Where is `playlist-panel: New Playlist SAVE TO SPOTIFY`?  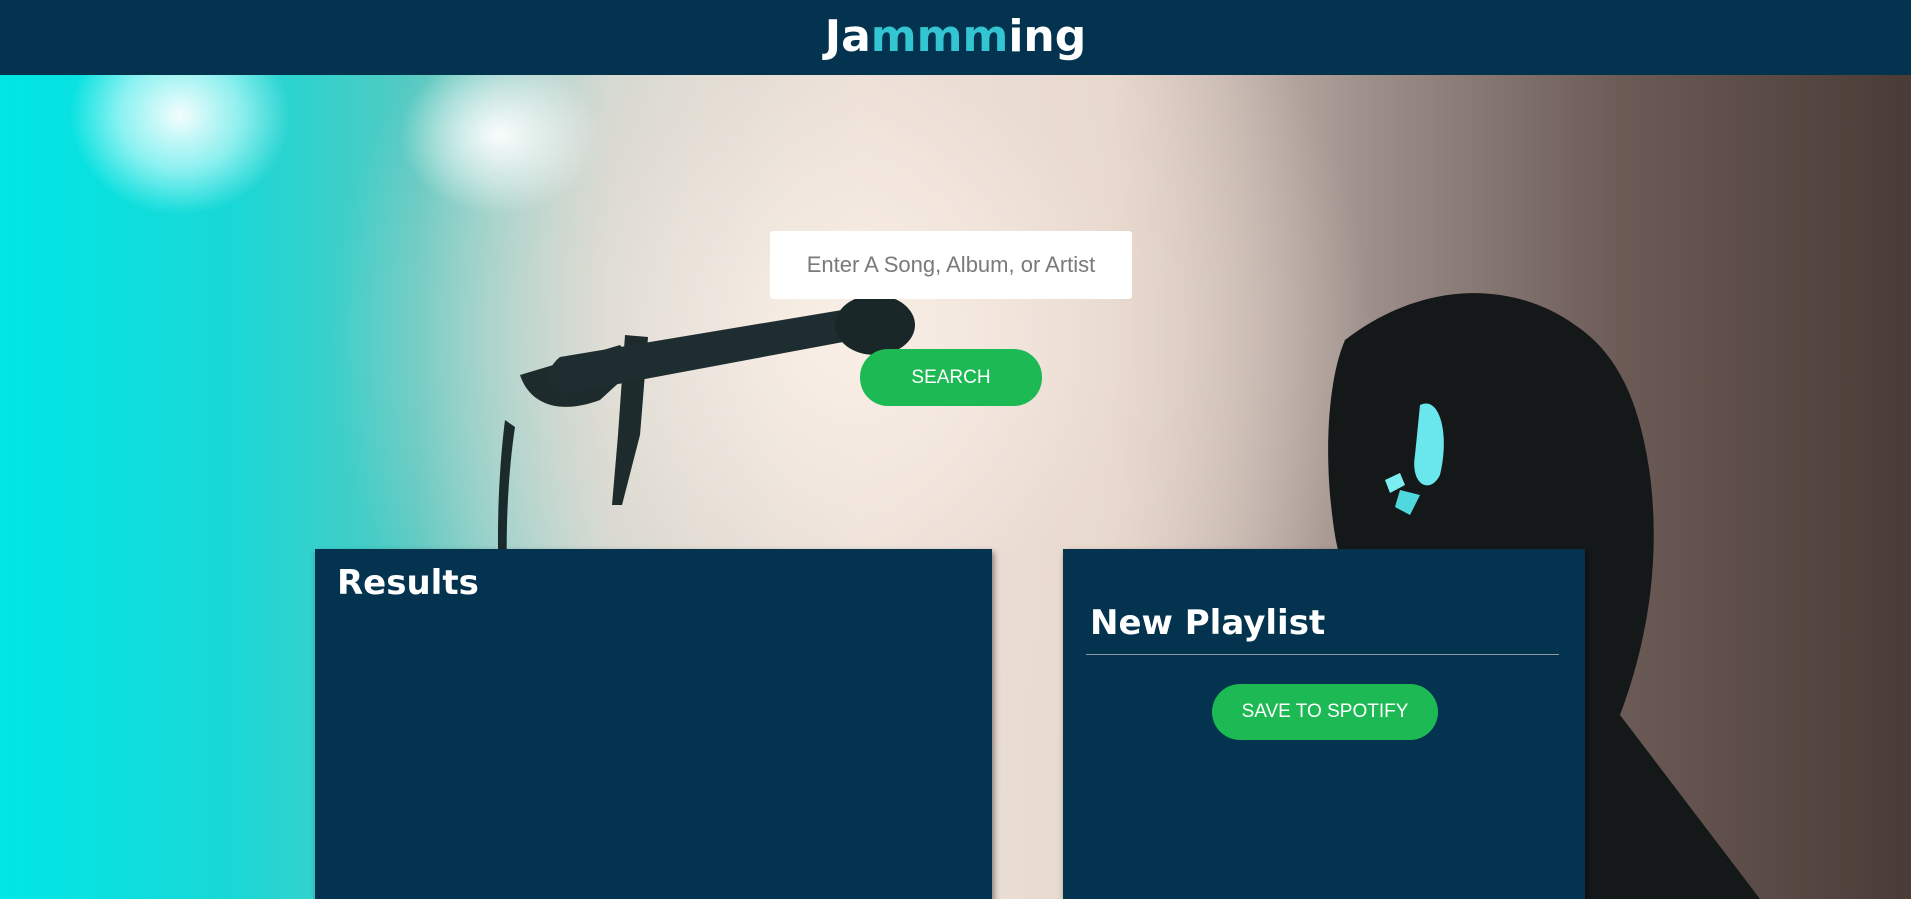 playlist-panel: New Playlist SAVE TO SPOTIFY is located at coordinates (1324, 724).